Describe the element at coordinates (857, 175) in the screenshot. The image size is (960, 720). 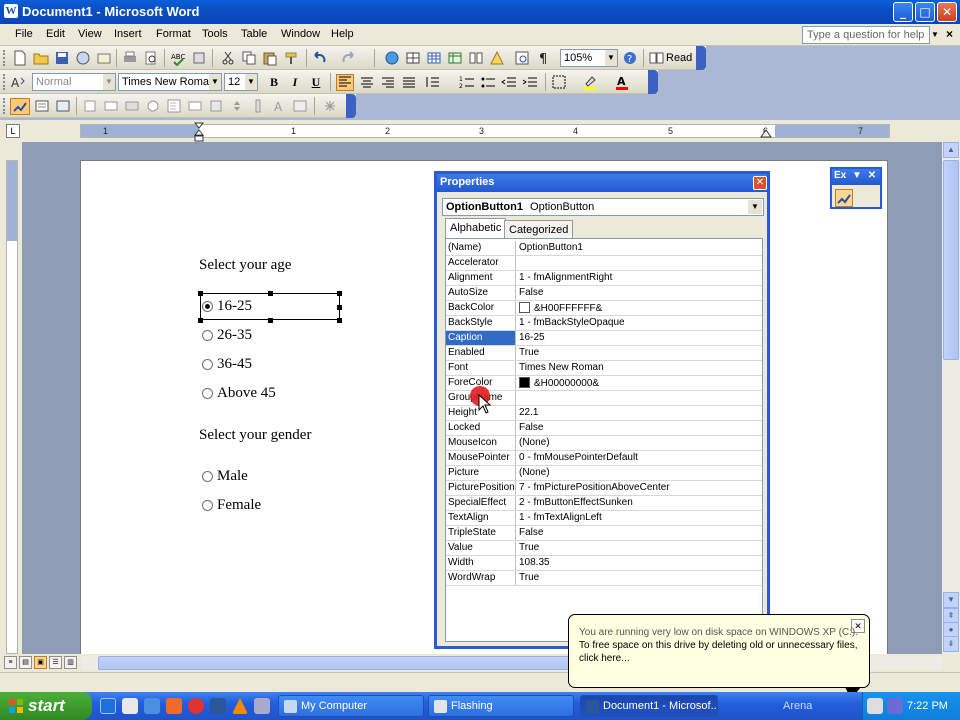
I see `floating-toolbar-options-icon: ▼` at that location.